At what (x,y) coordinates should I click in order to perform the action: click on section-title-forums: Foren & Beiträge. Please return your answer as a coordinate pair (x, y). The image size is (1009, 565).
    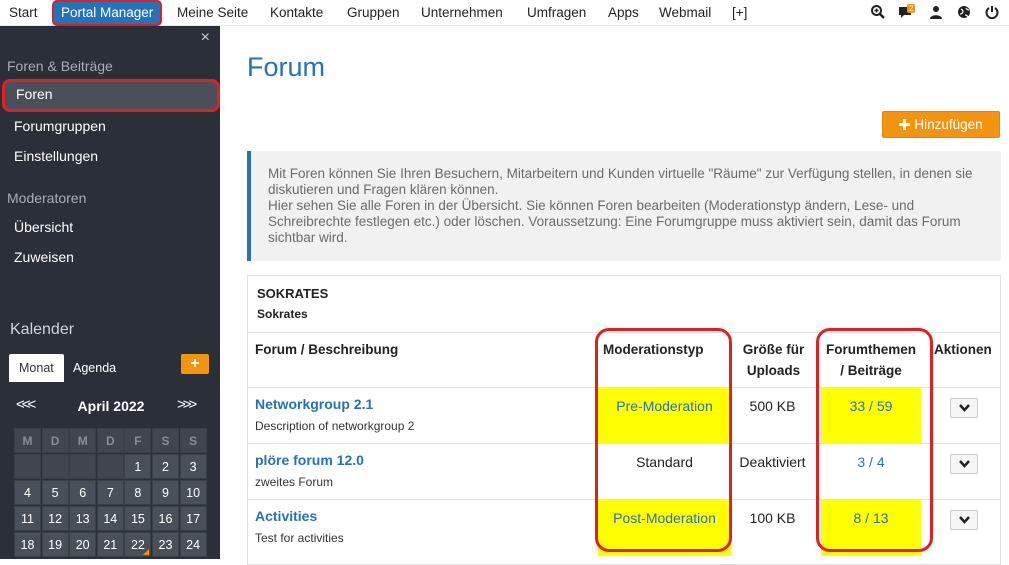
    Looking at the image, I should click on (60, 66).